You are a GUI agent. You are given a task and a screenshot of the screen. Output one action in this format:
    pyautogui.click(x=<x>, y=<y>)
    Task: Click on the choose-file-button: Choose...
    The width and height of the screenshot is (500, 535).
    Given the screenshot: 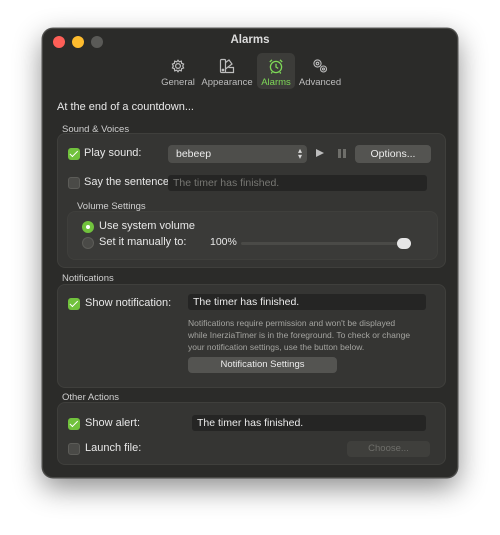 What is the action you would take?
    pyautogui.click(x=388, y=449)
    